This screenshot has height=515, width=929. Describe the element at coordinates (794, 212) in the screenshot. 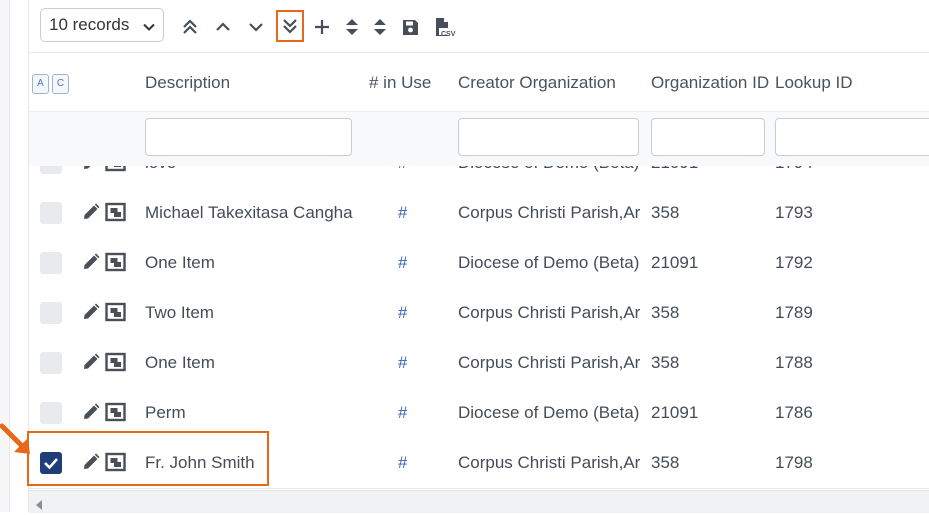

I see `lookup-id-cell: 1793` at that location.